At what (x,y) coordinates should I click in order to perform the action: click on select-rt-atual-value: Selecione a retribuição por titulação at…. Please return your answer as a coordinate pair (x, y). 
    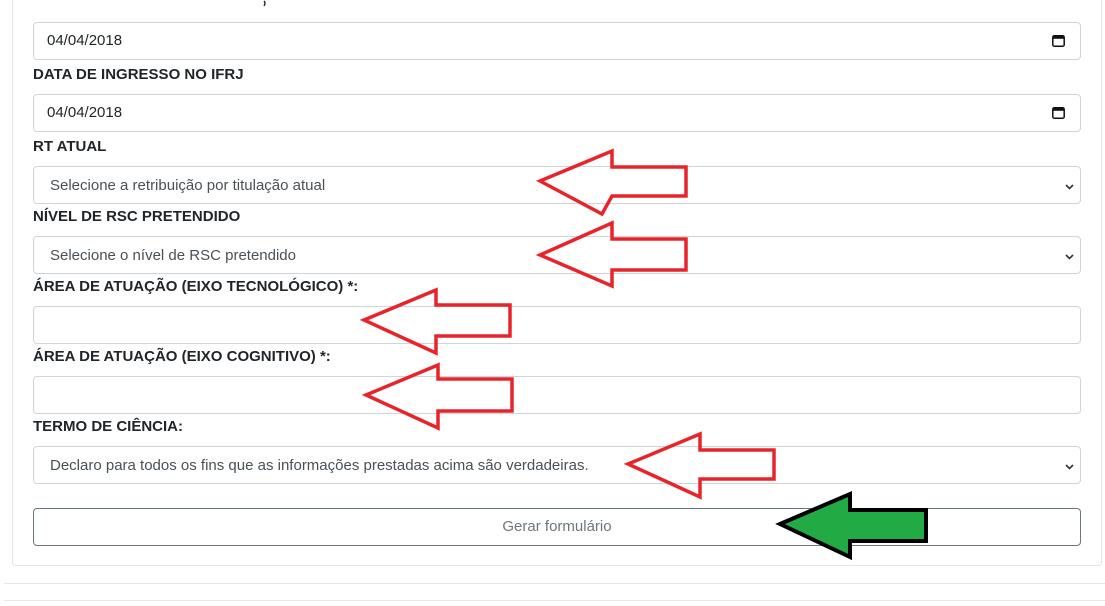
    Looking at the image, I should click on (188, 185).